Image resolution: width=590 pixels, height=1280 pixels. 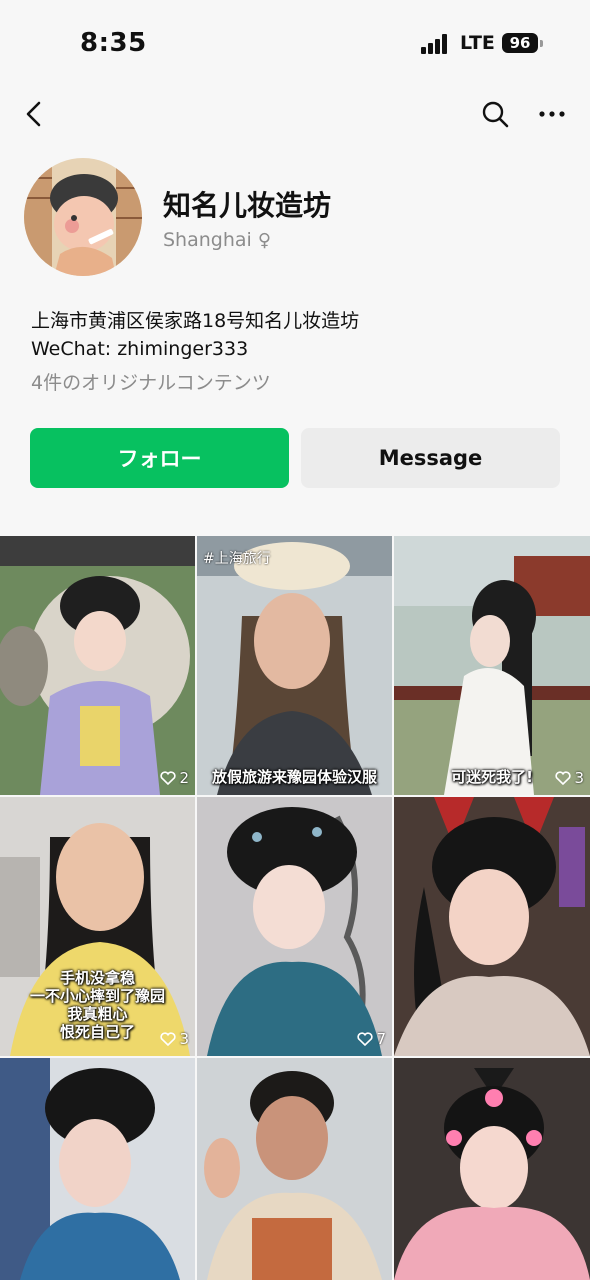 What do you see at coordinates (295, 114) in the screenshot?
I see `top-nav` at bounding box center [295, 114].